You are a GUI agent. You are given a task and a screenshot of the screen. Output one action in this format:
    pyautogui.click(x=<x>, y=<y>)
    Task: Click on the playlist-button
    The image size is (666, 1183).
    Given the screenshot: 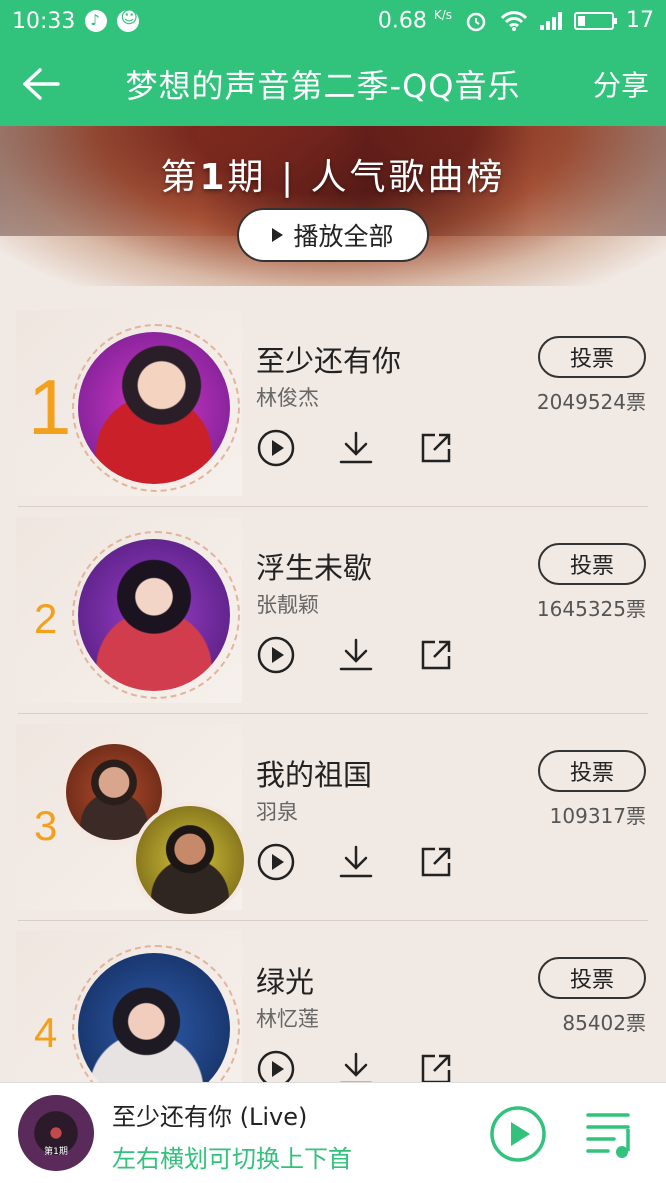 What is the action you would take?
    pyautogui.click(x=611, y=1134)
    